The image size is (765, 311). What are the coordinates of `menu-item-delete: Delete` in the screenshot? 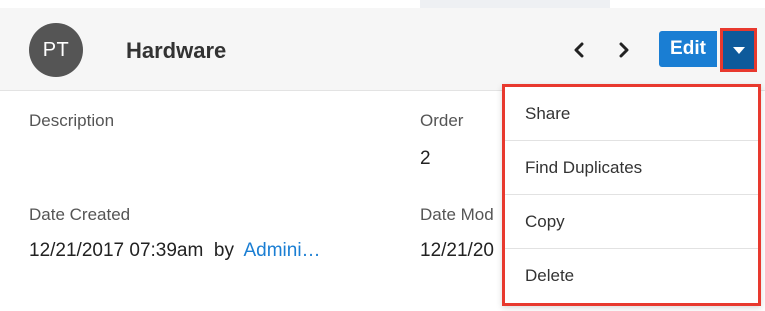 It's located at (631, 276).